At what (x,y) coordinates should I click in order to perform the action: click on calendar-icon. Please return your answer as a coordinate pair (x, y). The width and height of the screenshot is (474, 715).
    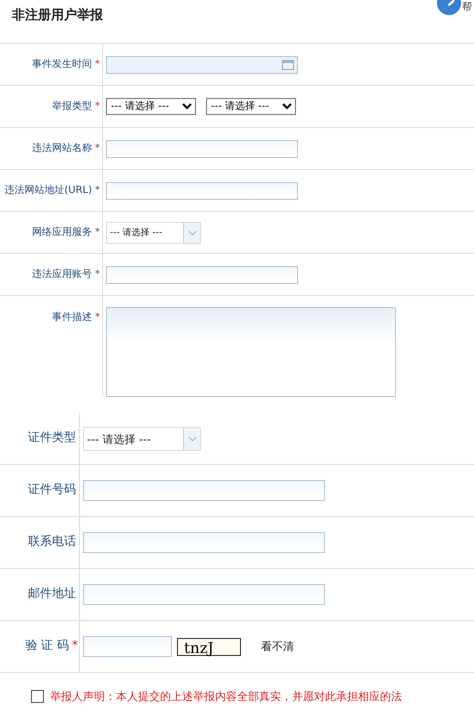
    Looking at the image, I should click on (288, 65).